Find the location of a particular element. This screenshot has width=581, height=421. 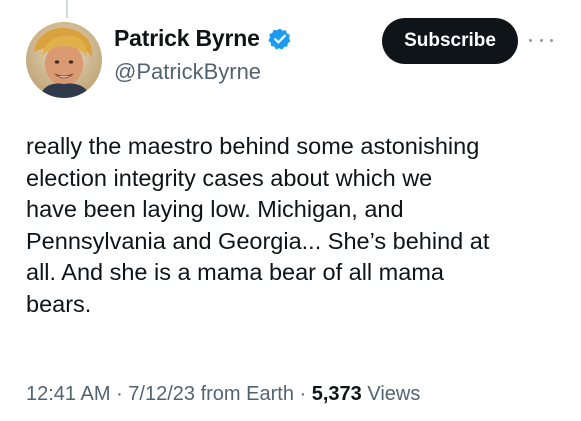

tweet-date: 7/12/23 is located at coordinates (161, 394).